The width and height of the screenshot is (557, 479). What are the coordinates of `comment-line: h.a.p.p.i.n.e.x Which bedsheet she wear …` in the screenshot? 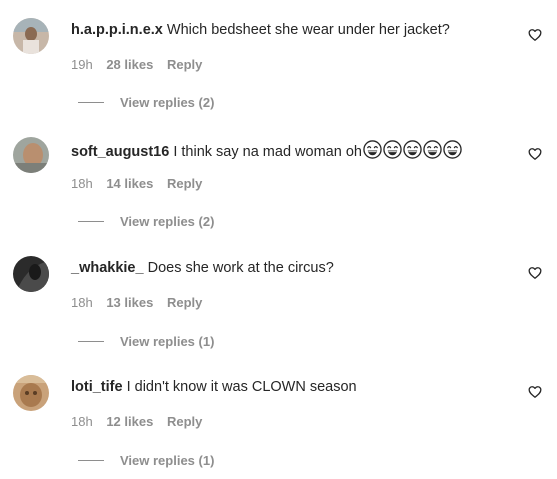 It's located at (260, 30).